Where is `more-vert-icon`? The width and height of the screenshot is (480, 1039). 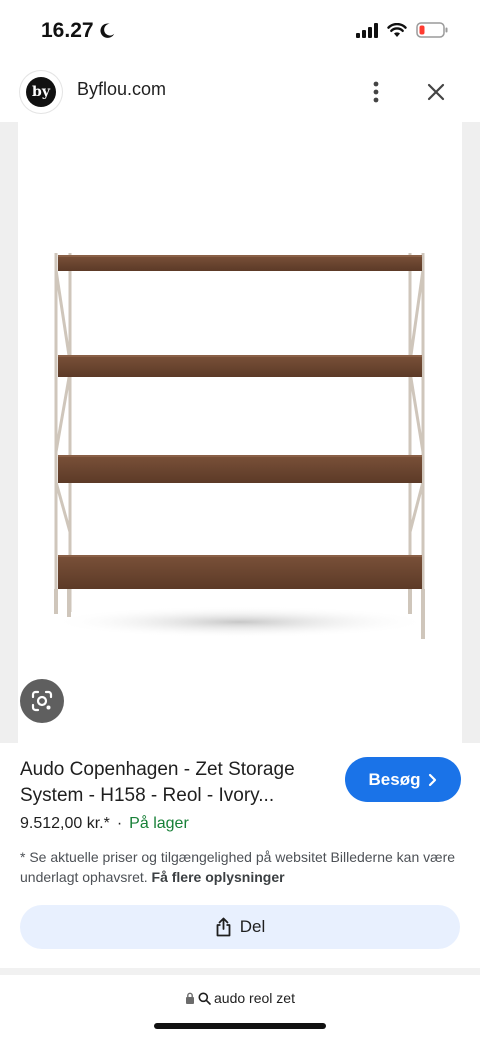 more-vert-icon is located at coordinates (376, 92).